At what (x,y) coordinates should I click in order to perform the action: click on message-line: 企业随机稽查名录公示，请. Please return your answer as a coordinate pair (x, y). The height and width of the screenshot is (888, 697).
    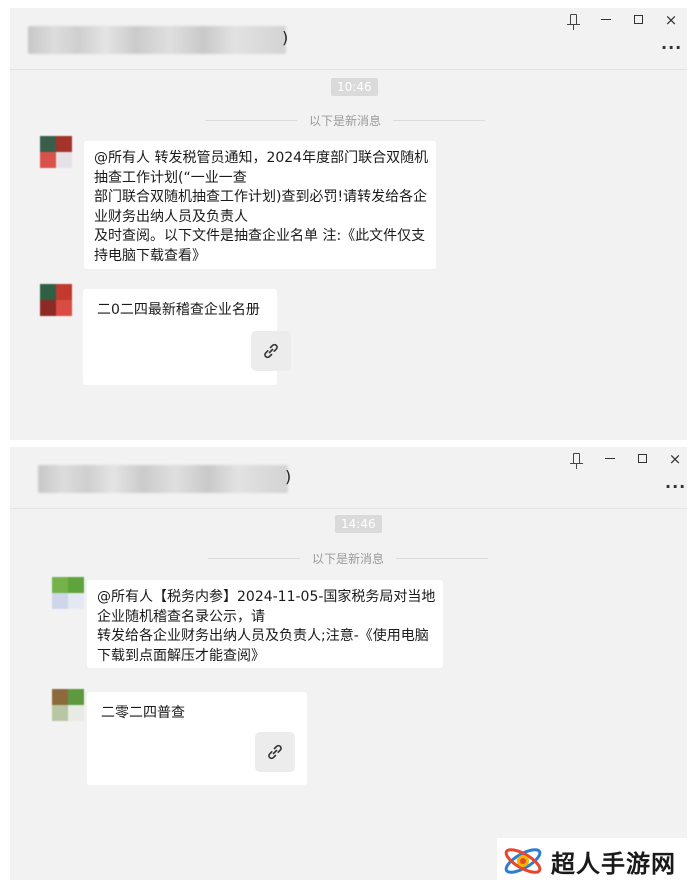
    Looking at the image, I should click on (181, 616).